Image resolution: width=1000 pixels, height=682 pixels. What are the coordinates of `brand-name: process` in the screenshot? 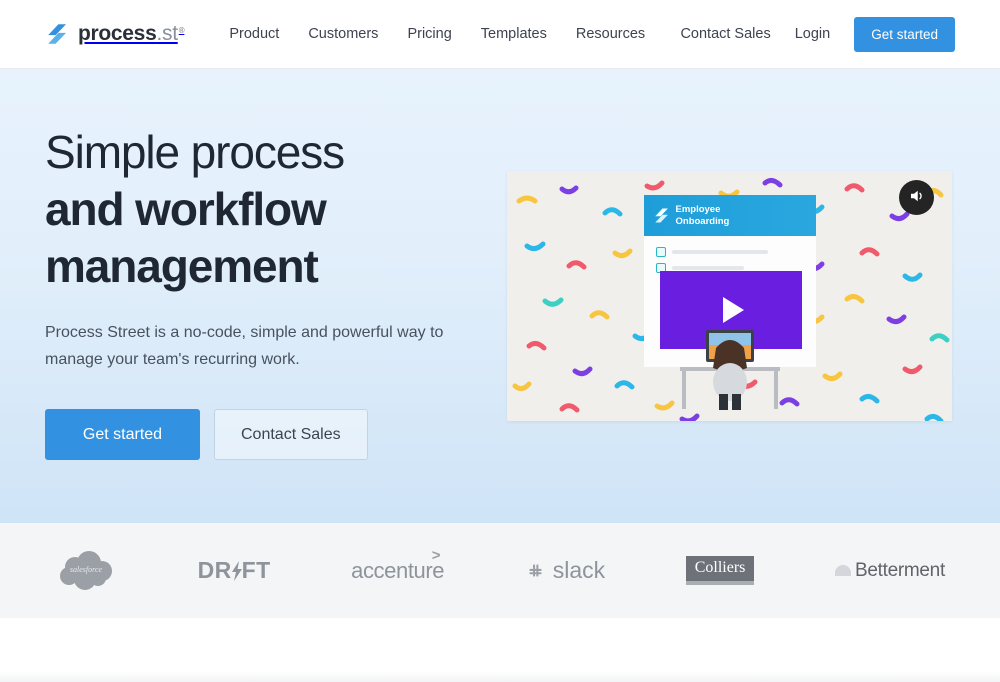 It's located at (117, 33).